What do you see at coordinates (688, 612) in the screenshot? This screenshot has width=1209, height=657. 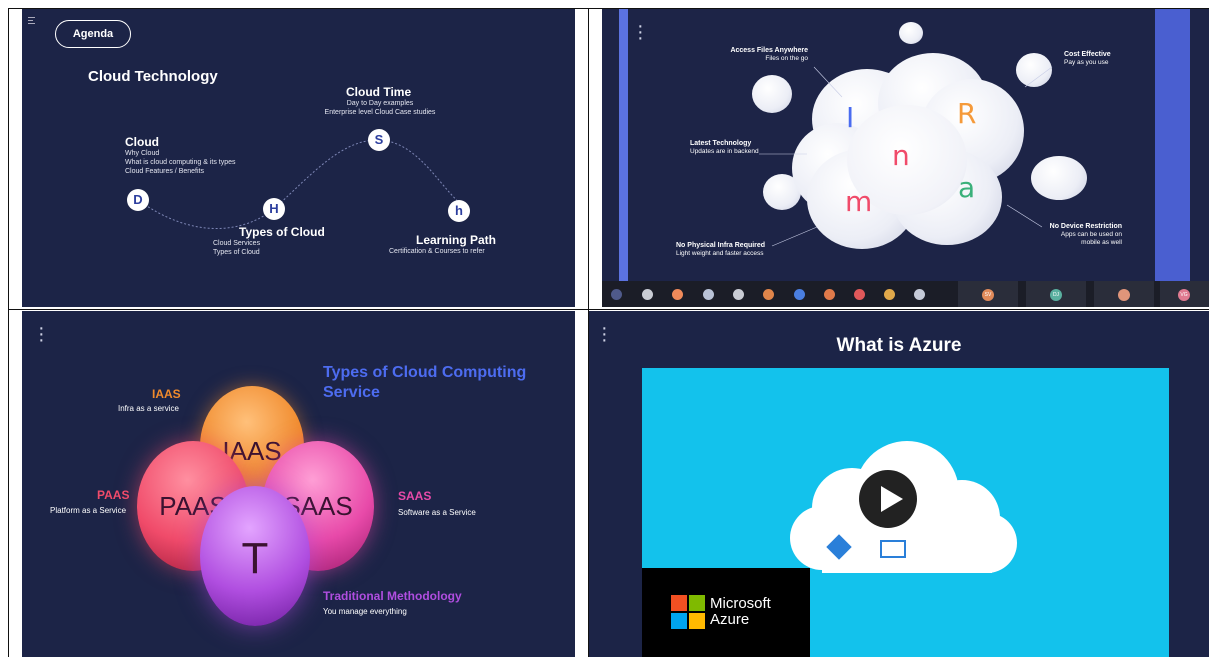 I see `microsoft-logo-icon` at bounding box center [688, 612].